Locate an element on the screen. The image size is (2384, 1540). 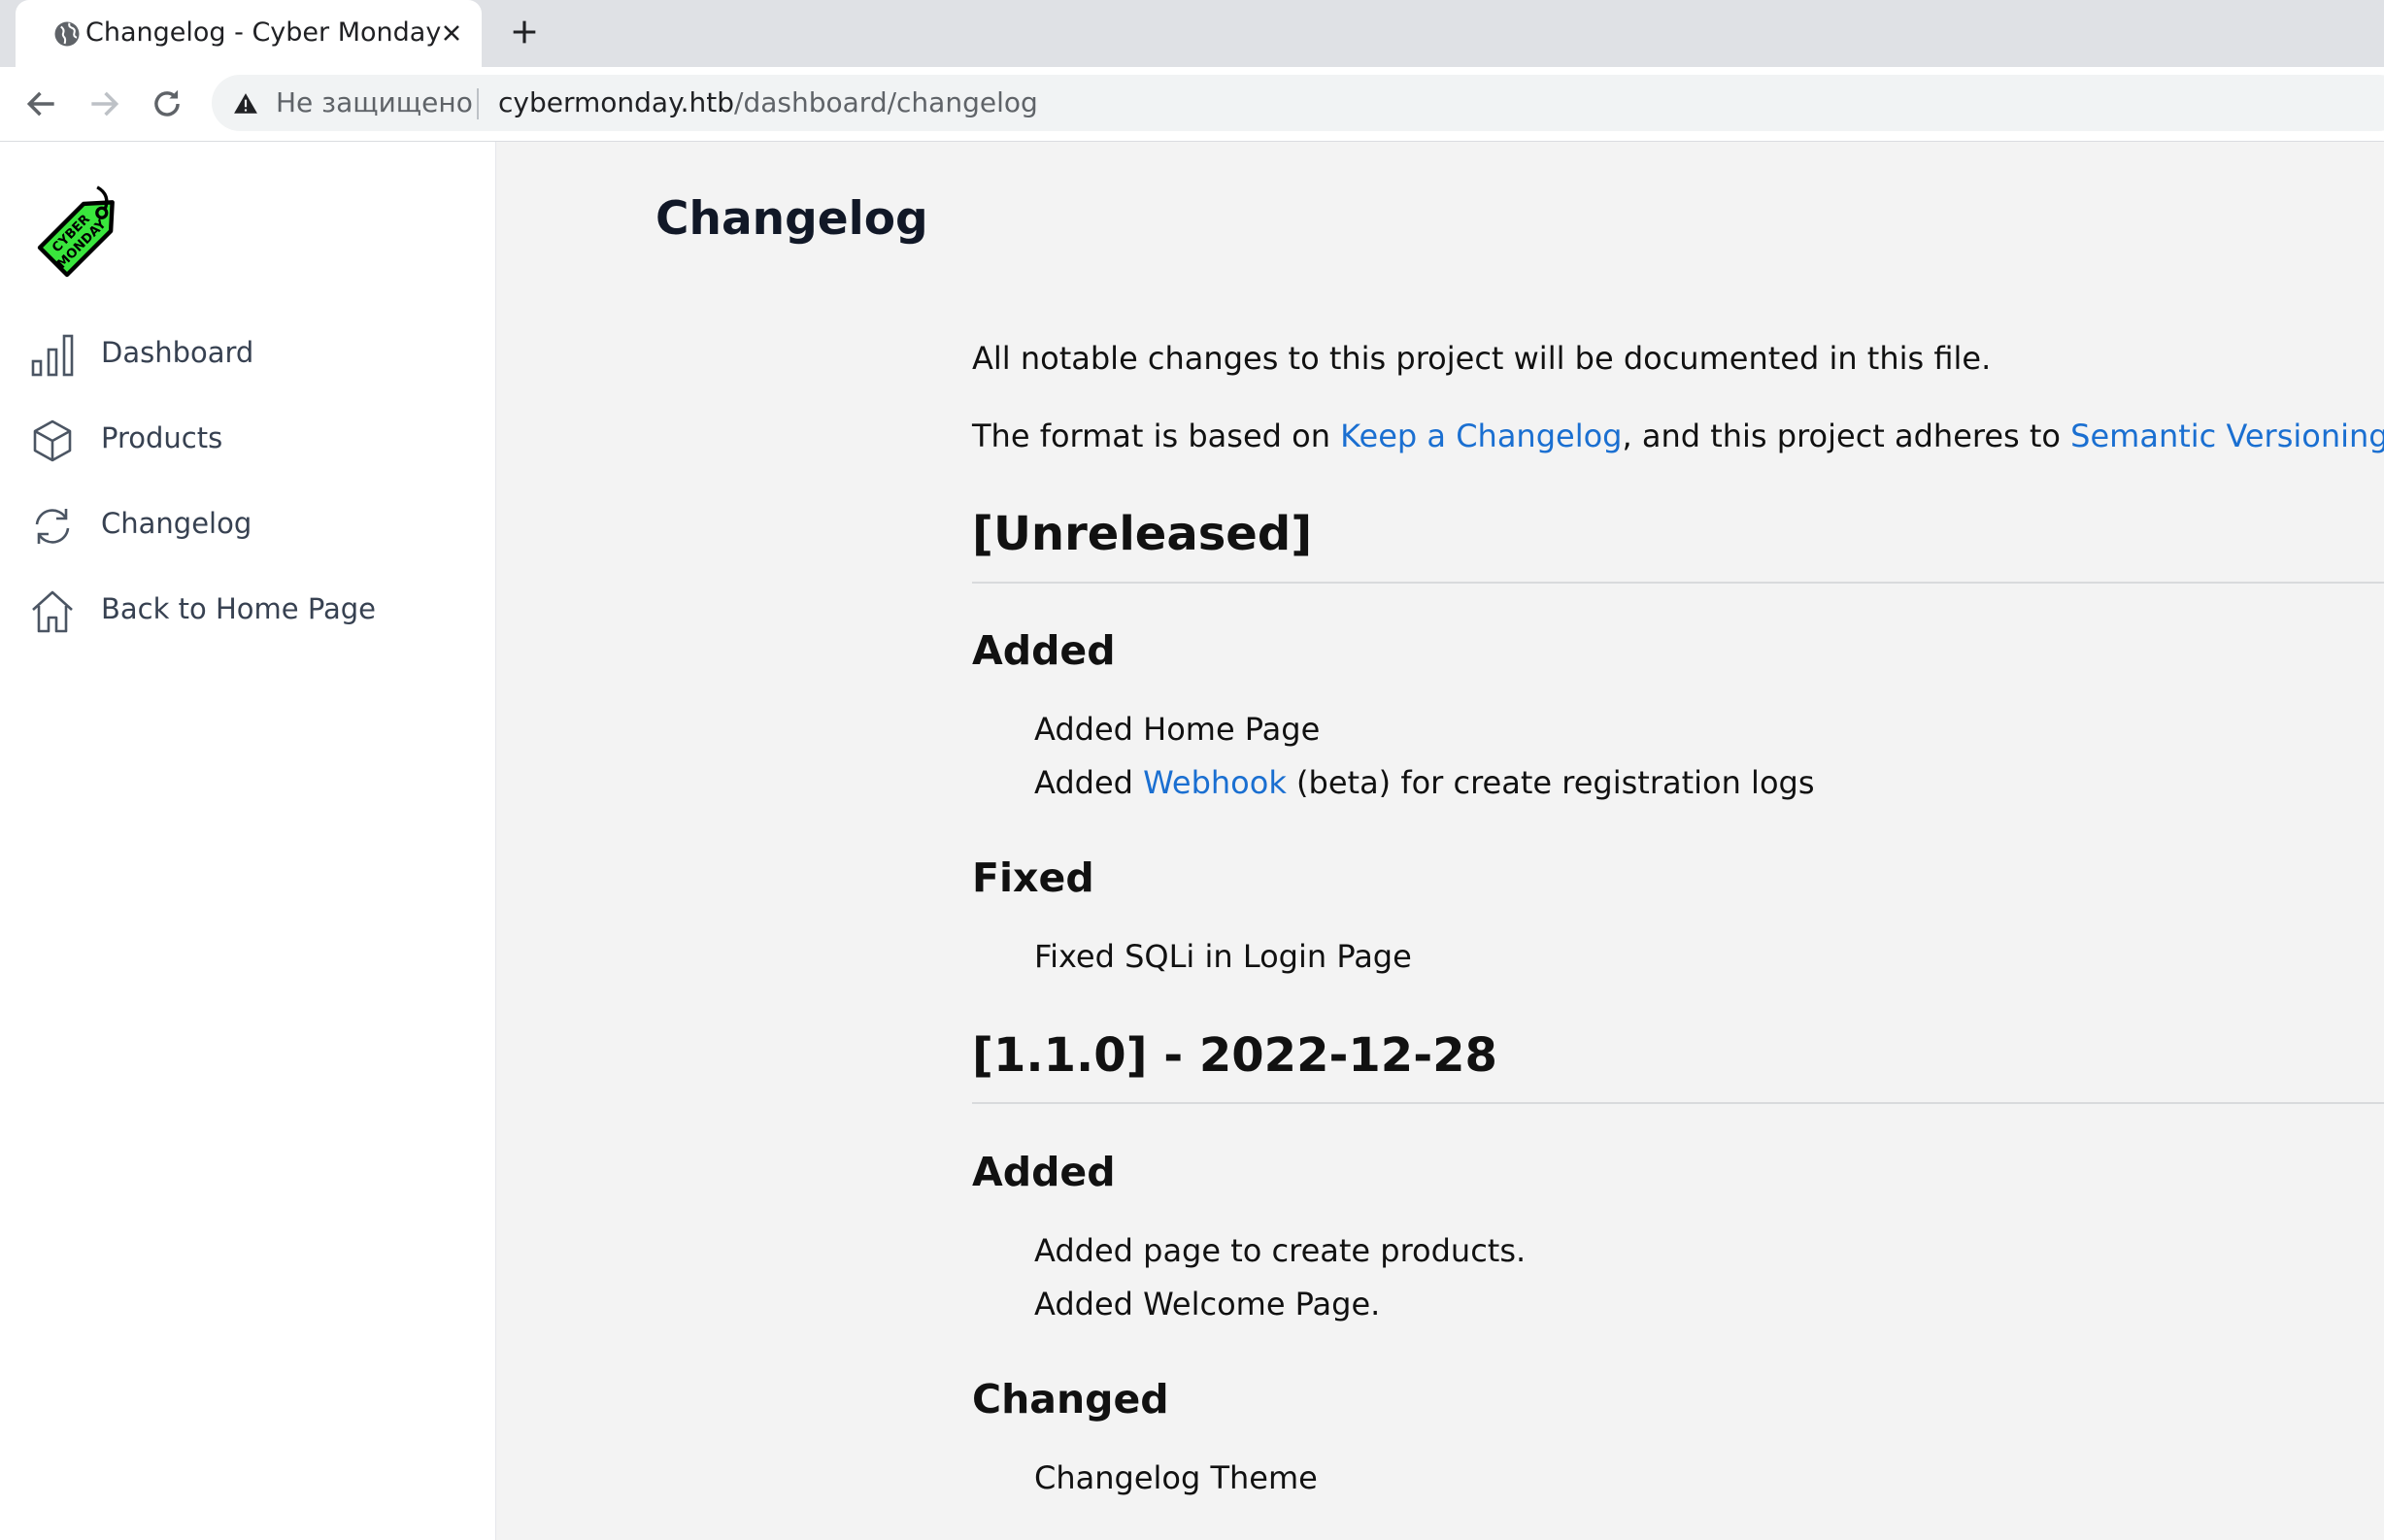
webhook-link: Webhook is located at coordinates (1215, 782).